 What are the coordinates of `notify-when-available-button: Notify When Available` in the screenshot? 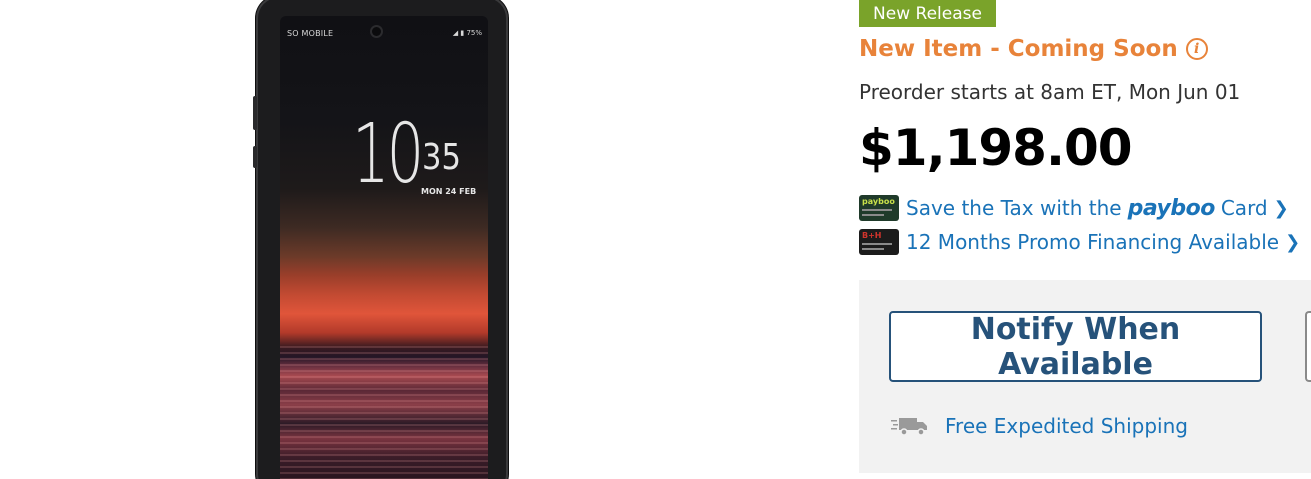 It's located at (1075, 346).